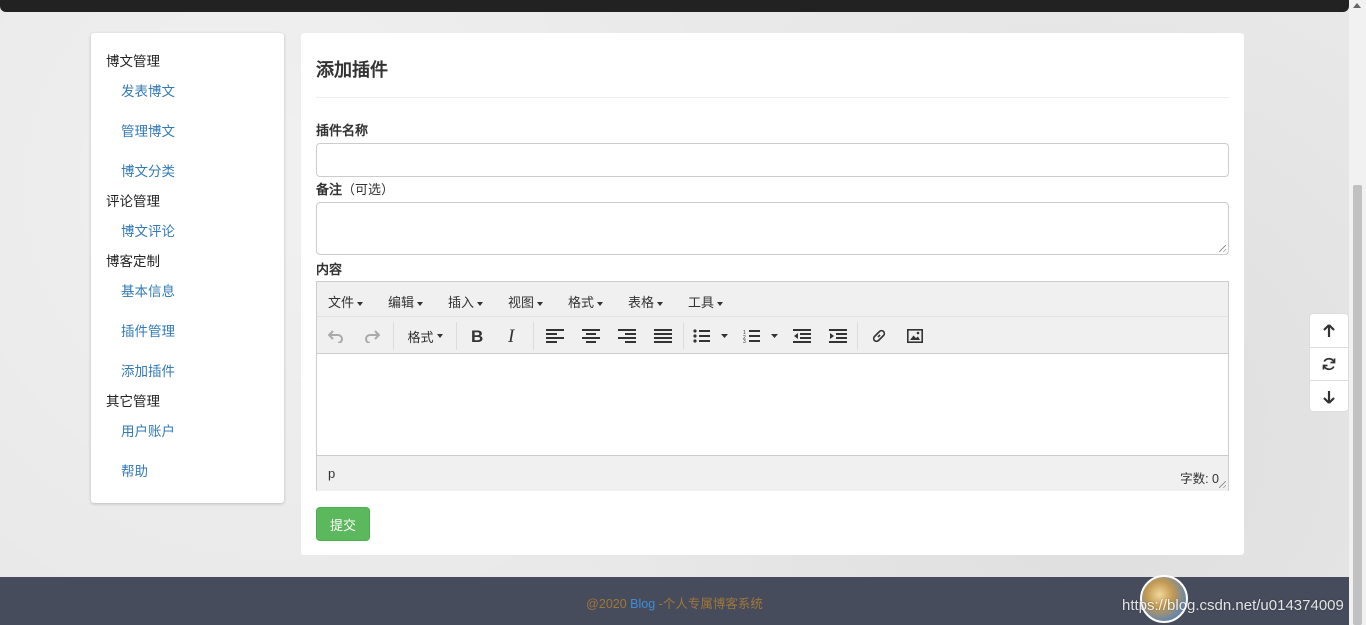 The height and width of the screenshot is (625, 1366). Describe the element at coordinates (406, 301) in the screenshot. I see `menu-edit: 编辑` at that location.